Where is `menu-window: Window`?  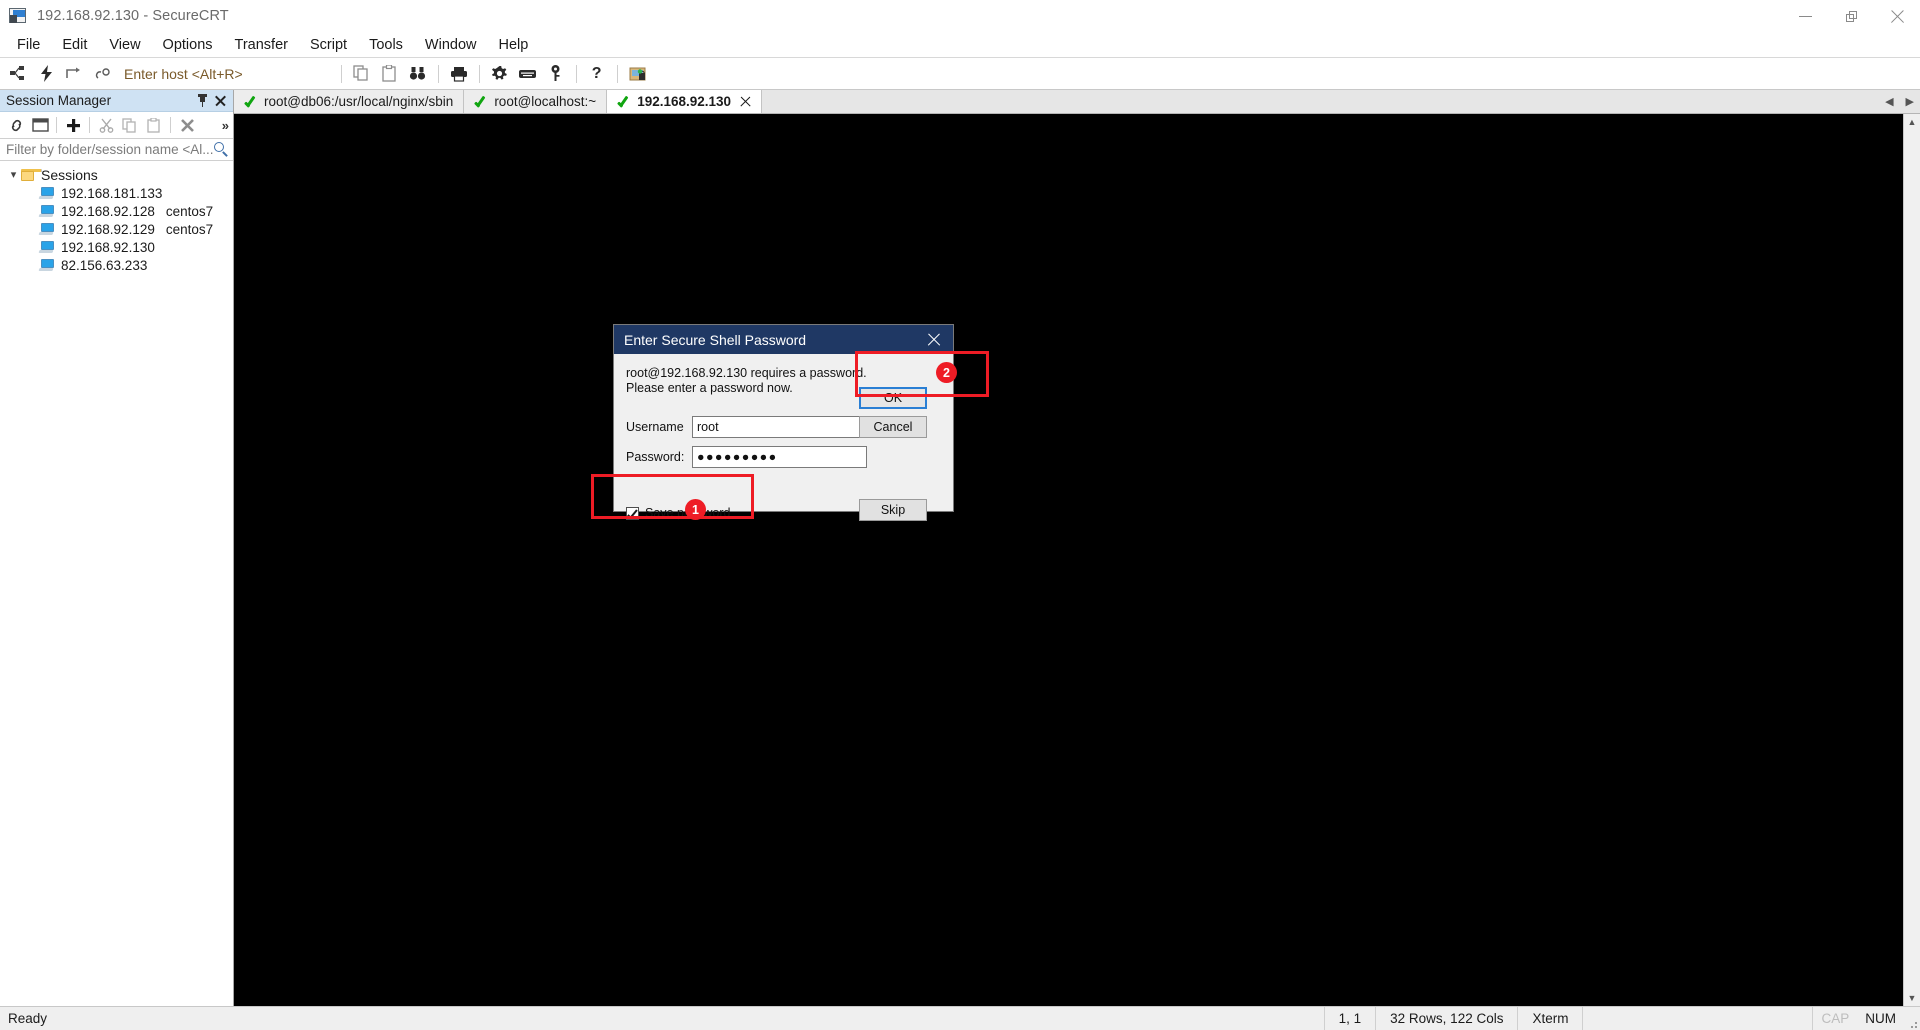 menu-window: Window is located at coordinates (451, 45).